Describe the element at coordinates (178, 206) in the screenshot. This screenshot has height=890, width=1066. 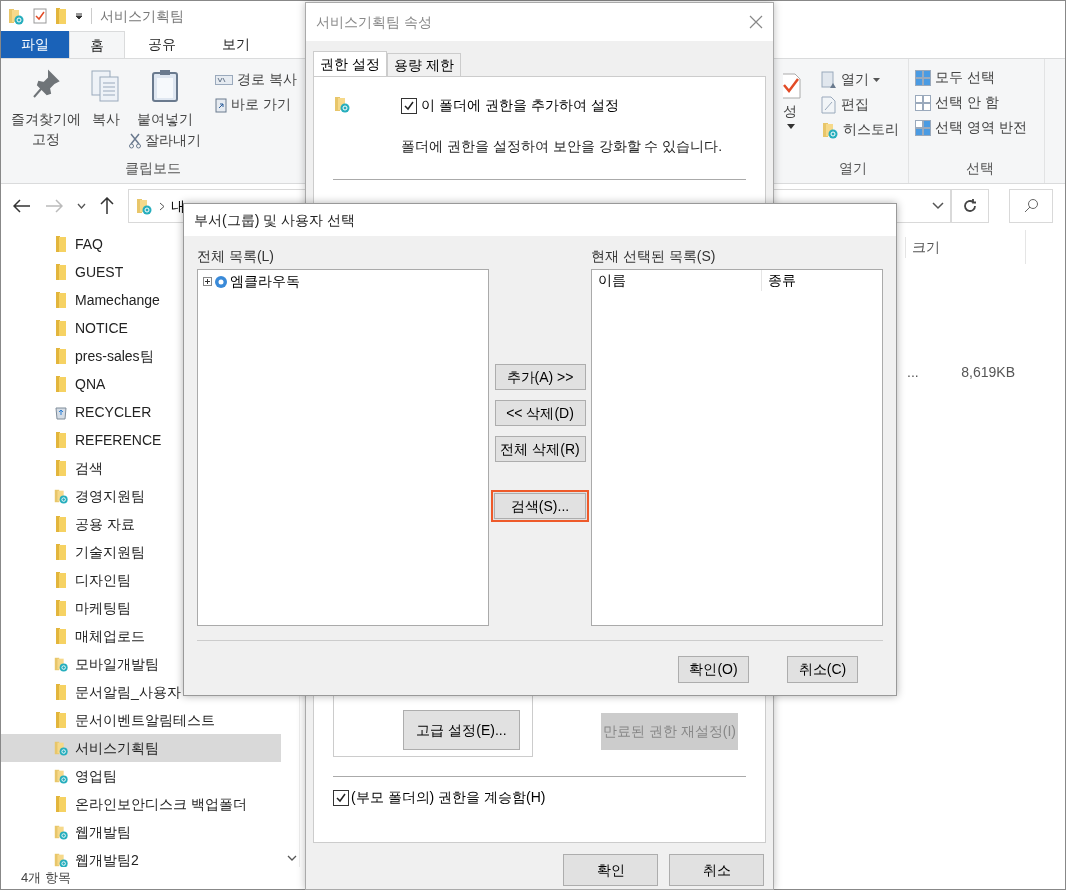
I see `address-text: 내` at that location.